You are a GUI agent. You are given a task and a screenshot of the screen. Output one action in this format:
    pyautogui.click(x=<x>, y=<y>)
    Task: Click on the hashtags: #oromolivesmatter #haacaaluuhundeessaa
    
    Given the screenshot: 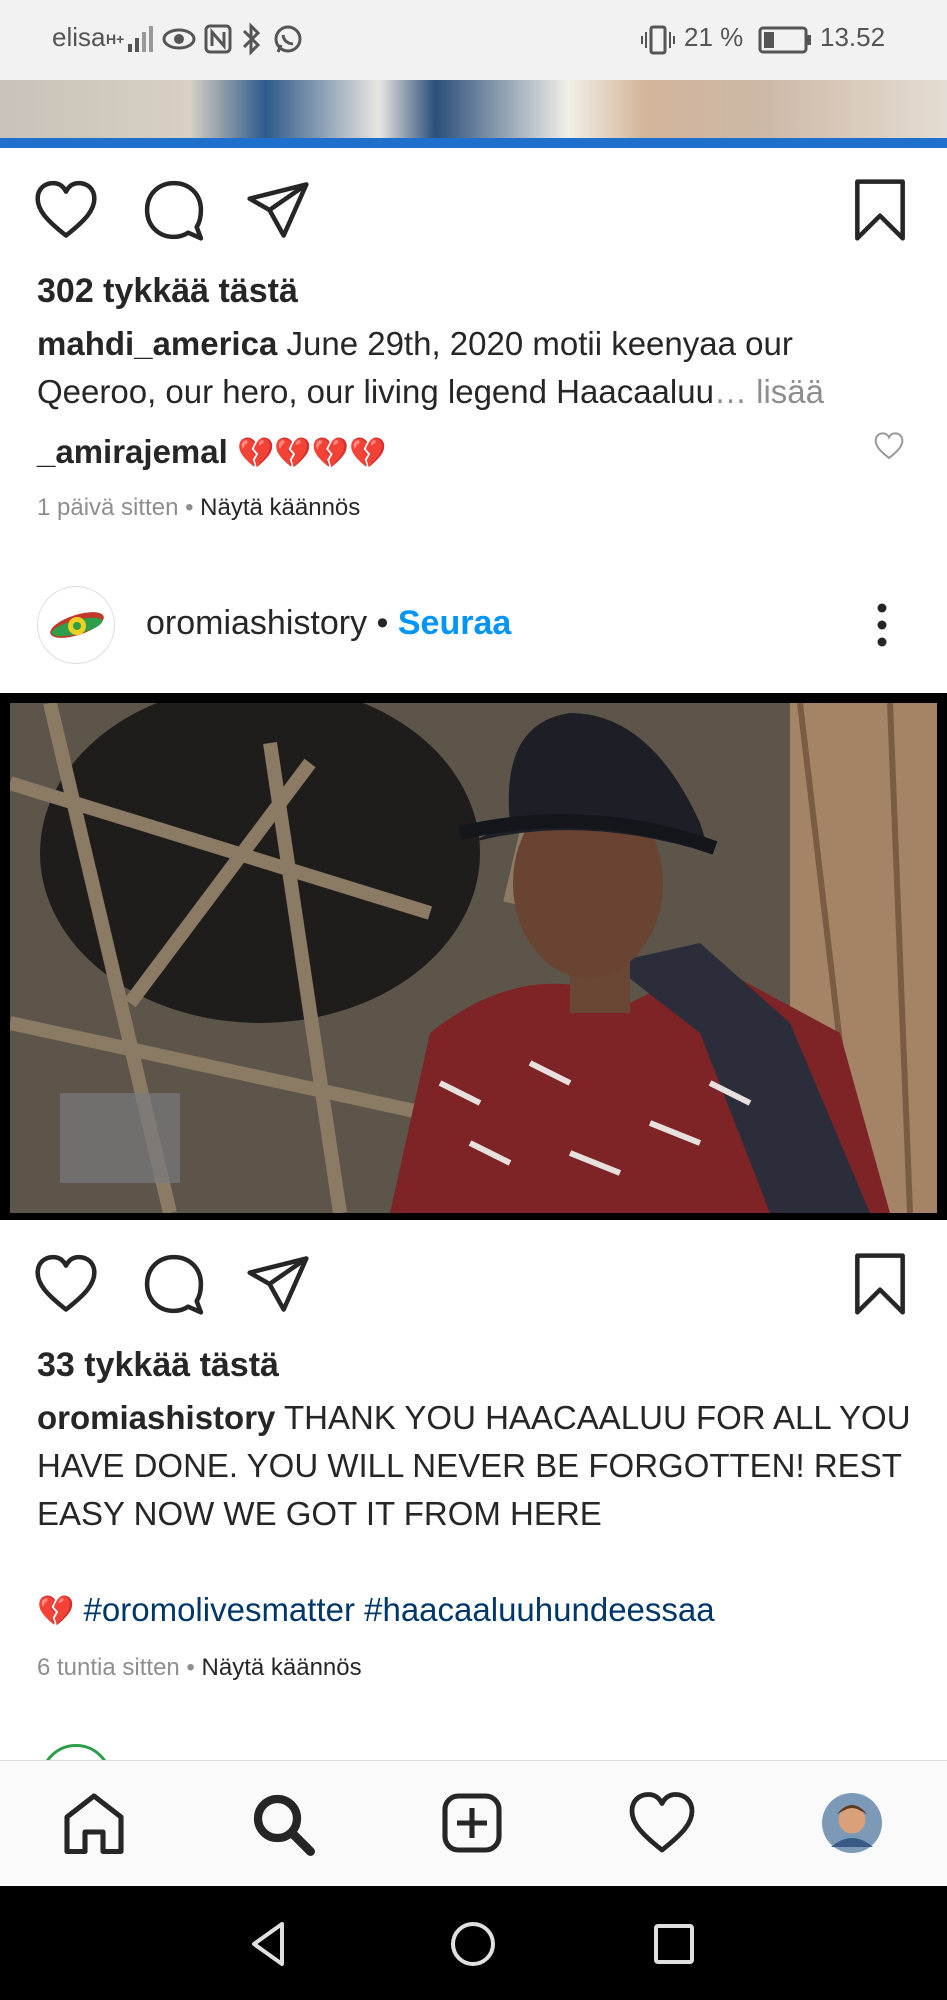 What is the action you would take?
    pyautogui.click(x=399, y=1609)
    